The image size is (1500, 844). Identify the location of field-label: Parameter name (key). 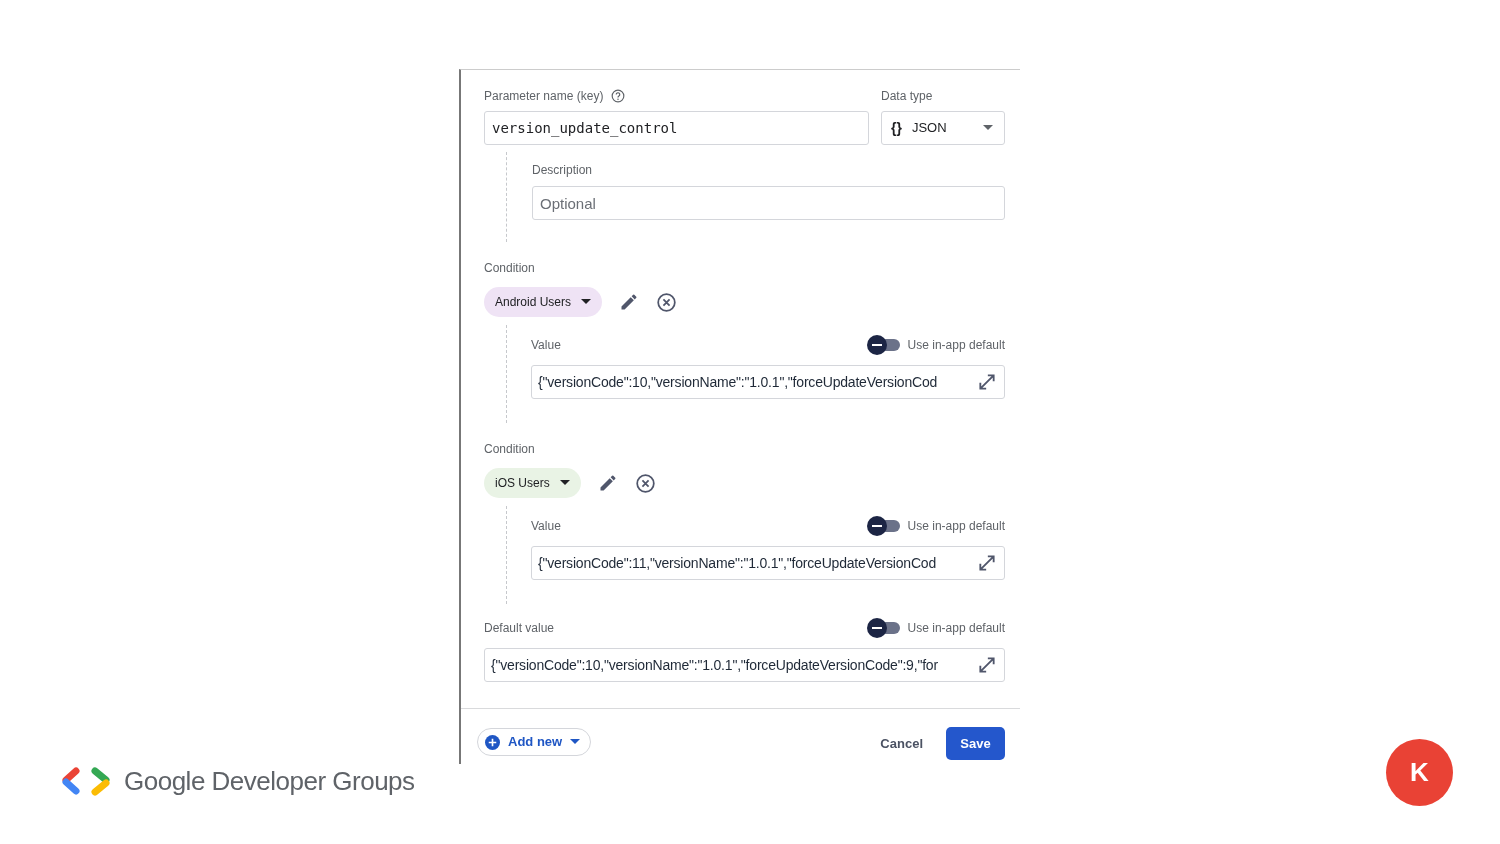
(544, 96).